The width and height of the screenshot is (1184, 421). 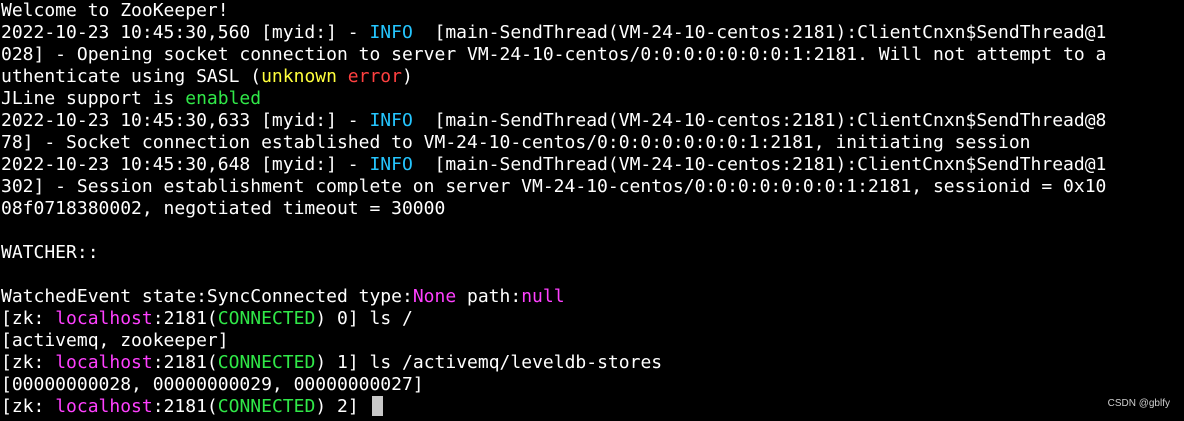 What do you see at coordinates (1138, 403) in the screenshot?
I see `watermark: CSDN @gblfy` at bounding box center [1138, 403].